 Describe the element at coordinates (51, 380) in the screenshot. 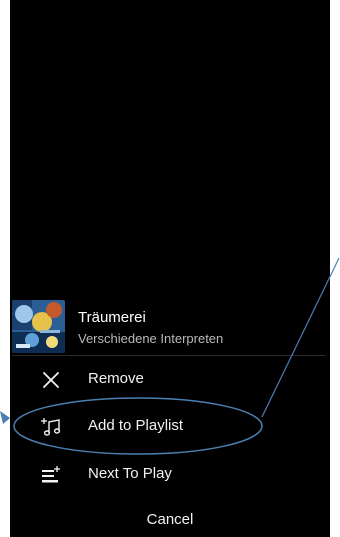

I see `close-icon` at that location.